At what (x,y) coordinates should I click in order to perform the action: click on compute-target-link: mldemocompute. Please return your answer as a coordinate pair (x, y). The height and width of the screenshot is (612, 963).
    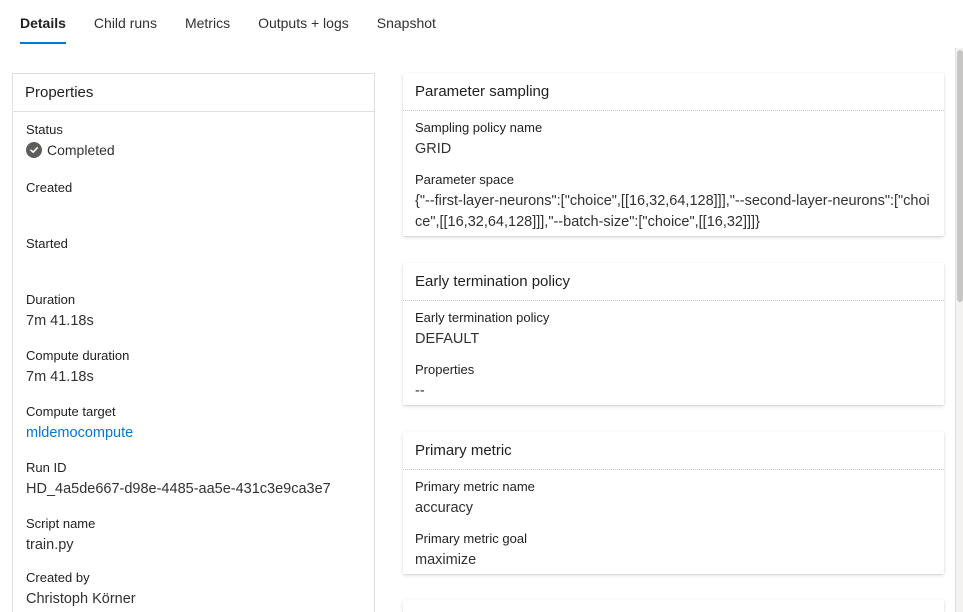
    Looking at the image, I should click on (79, 433).